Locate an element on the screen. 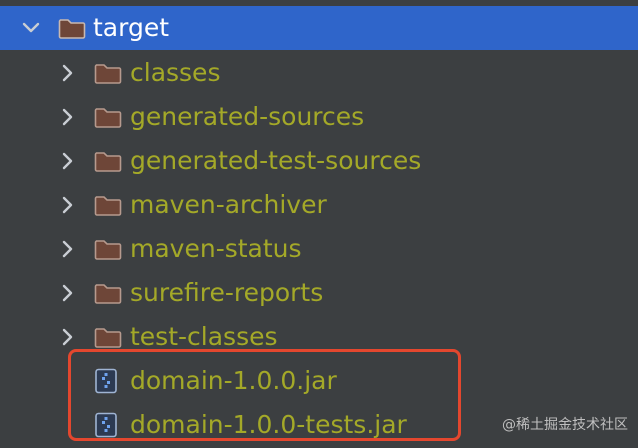  tree-label-surefire-reports: surefire-reports is located at coordinates (227, 292).